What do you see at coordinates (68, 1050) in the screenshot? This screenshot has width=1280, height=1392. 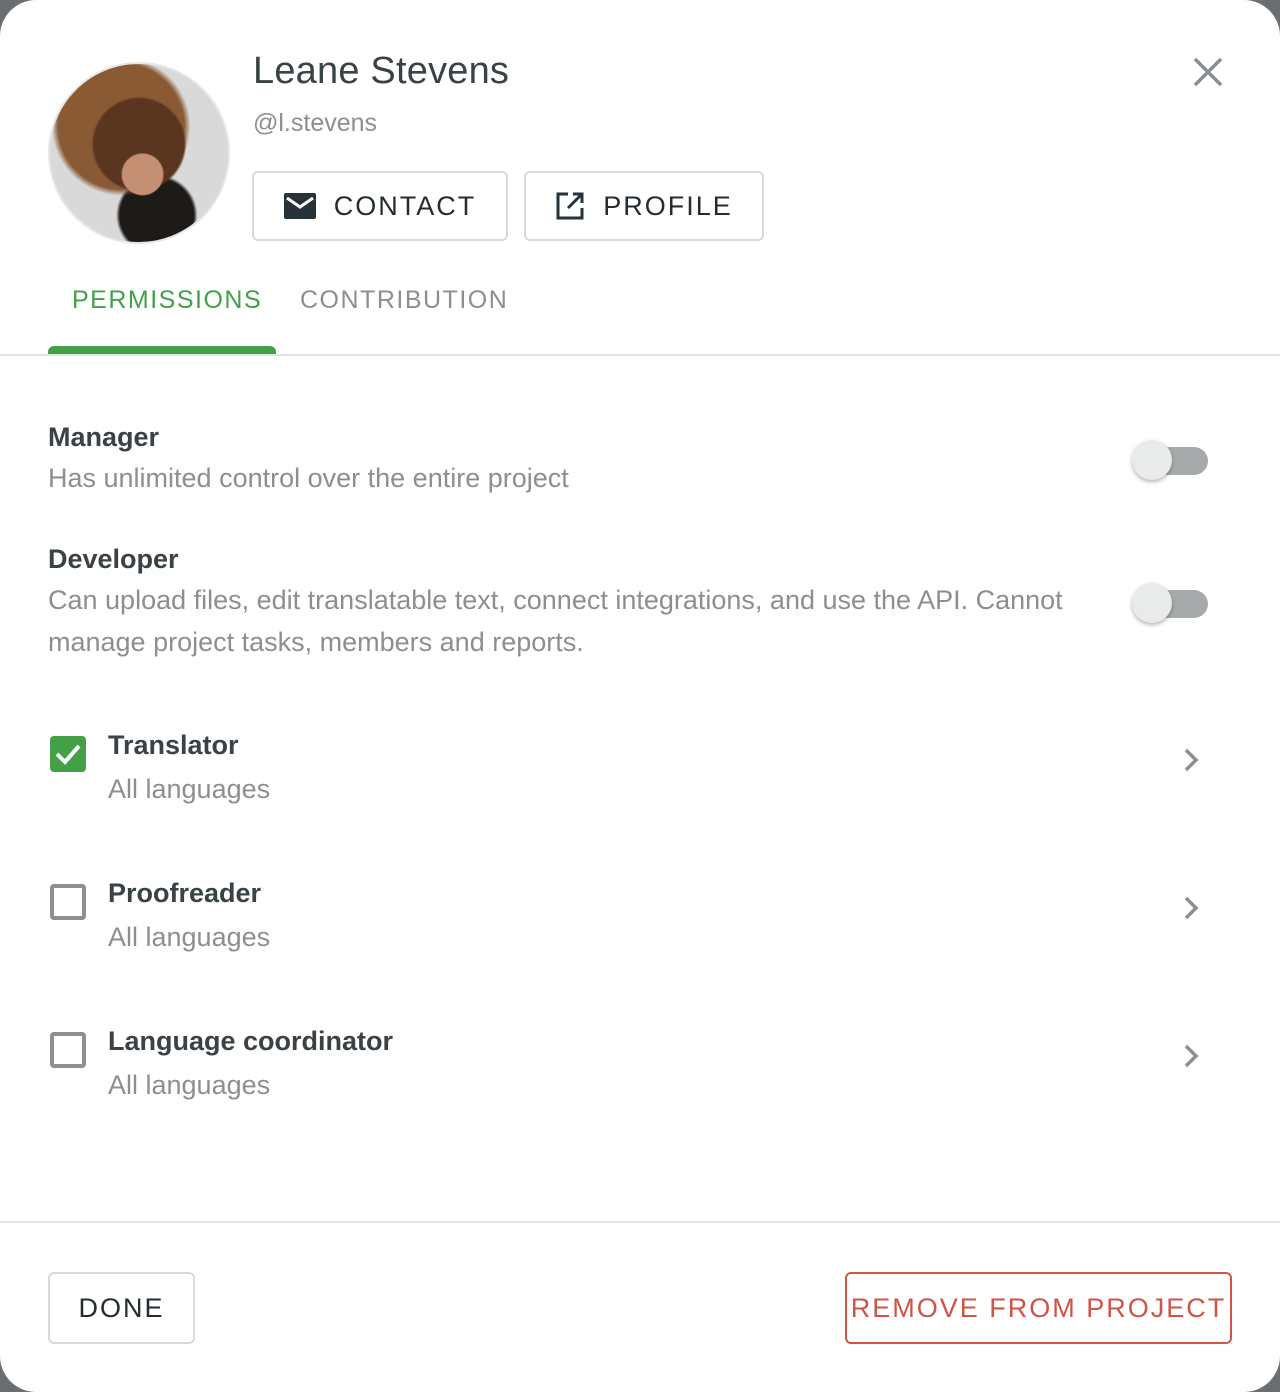 I see `language-coordinator-checkbox` at bounding box center [68, 1050].